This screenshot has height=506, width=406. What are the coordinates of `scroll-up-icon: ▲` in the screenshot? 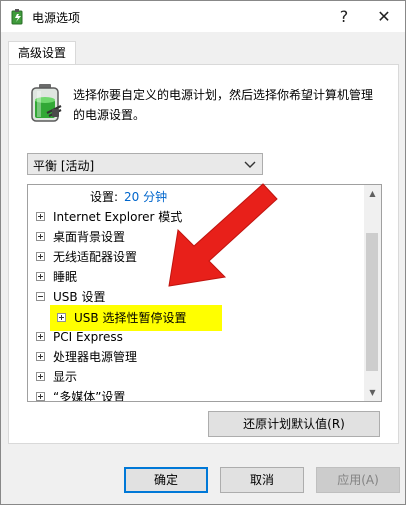 It's located at (372, 193).